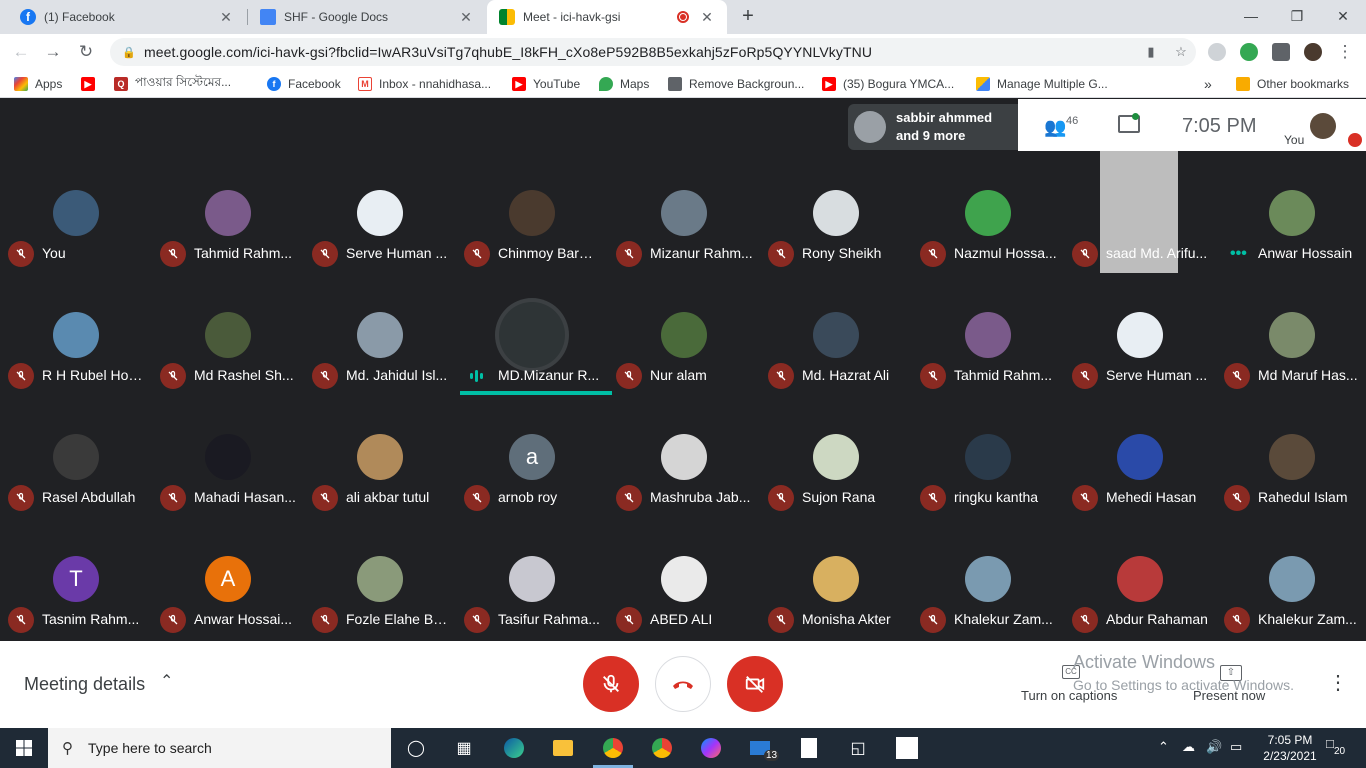 The height and width of the screenshot is (768, 1366). I want to click on forward-button: →, so click(53, 52).